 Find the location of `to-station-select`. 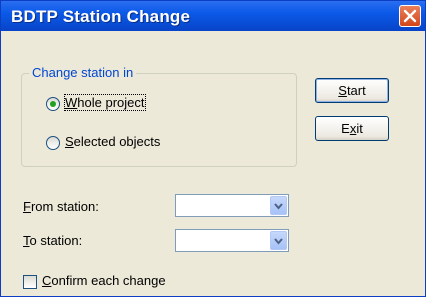

to-station-select is located at coordinates (232, 240).